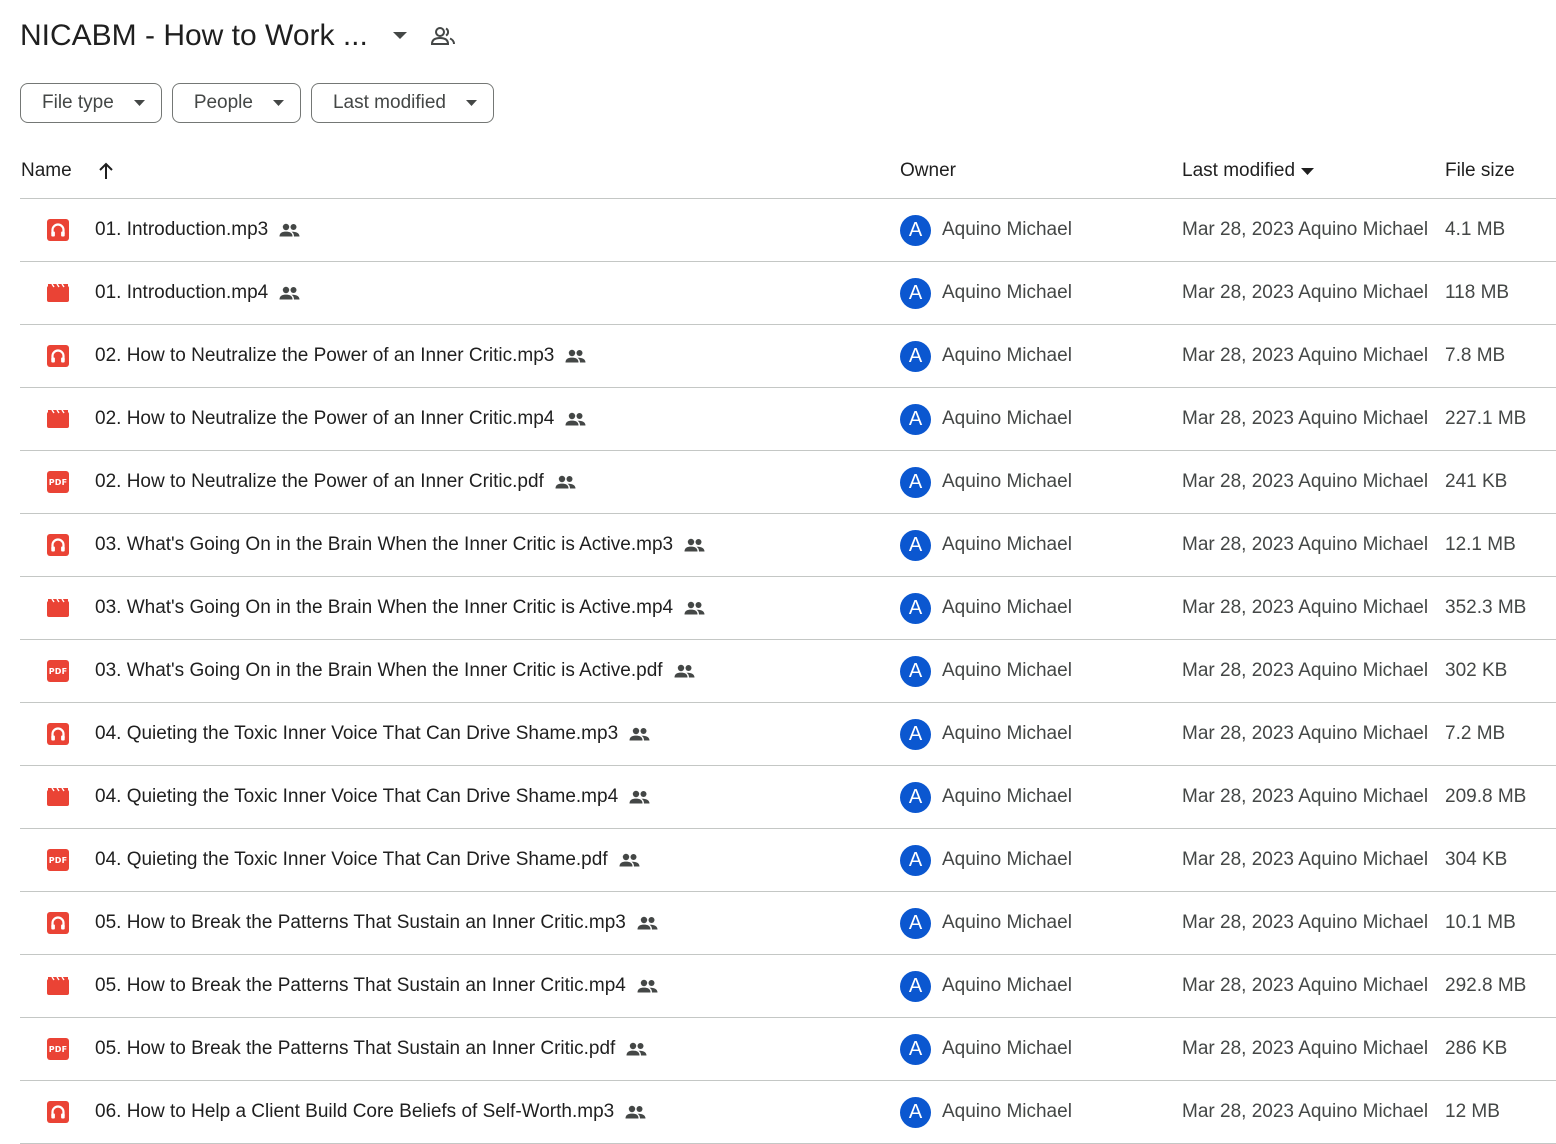 The image size is (1556, 1144). Describe the element at coordinates (443, 36) in the screenshot. I see `shared-folder-icon` at that location.